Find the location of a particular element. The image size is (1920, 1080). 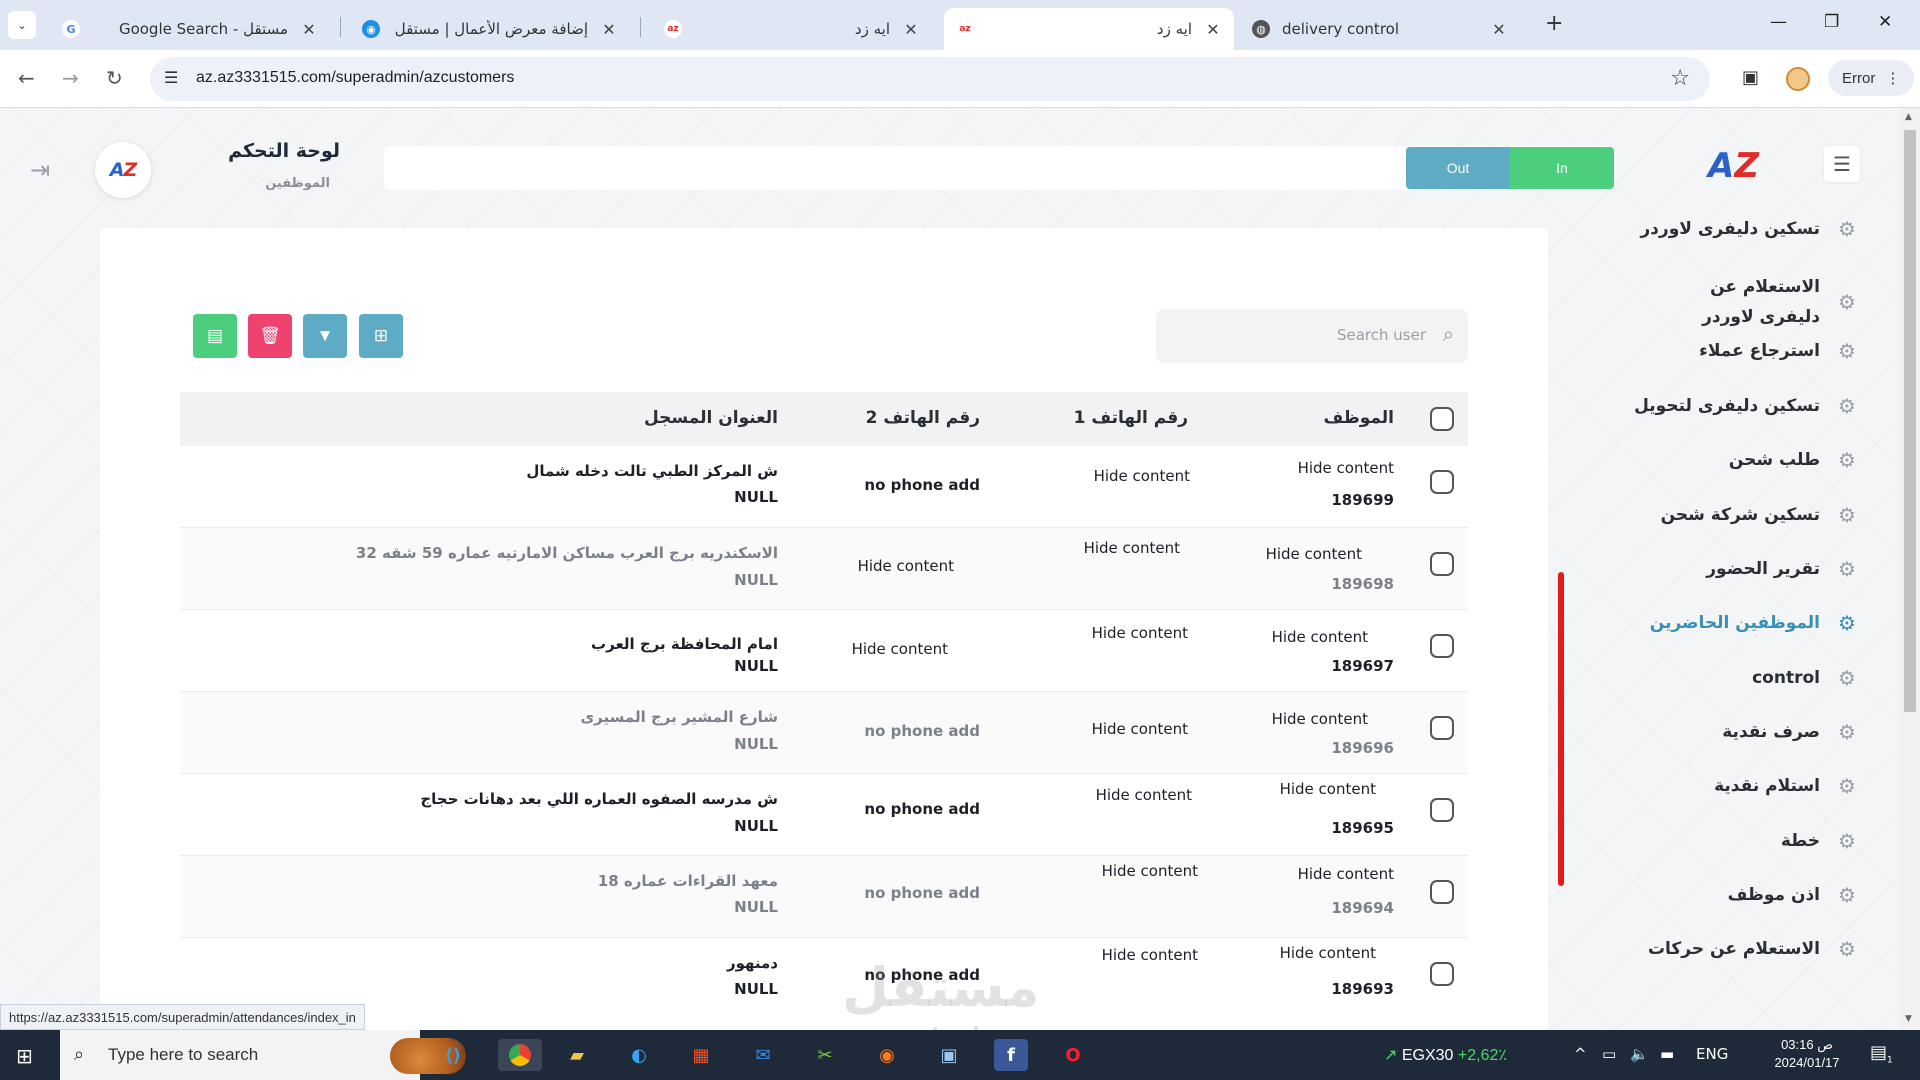

sidebar-item-assign-delivery-transfer: تسكين دليفرى لتحويل ⚙ is located at coordinates (1730, 406).